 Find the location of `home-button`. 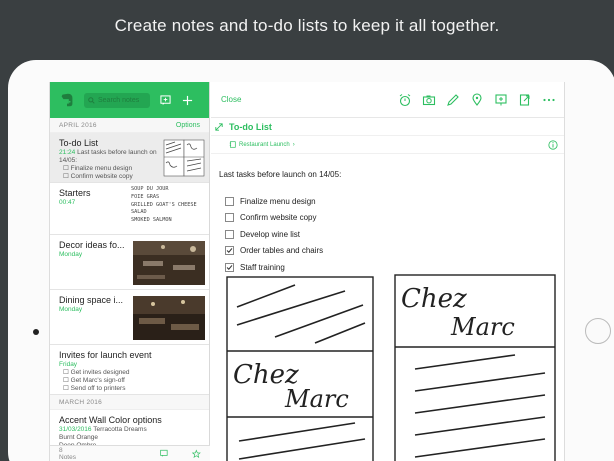

home-button is located at coordinates (598, 331).